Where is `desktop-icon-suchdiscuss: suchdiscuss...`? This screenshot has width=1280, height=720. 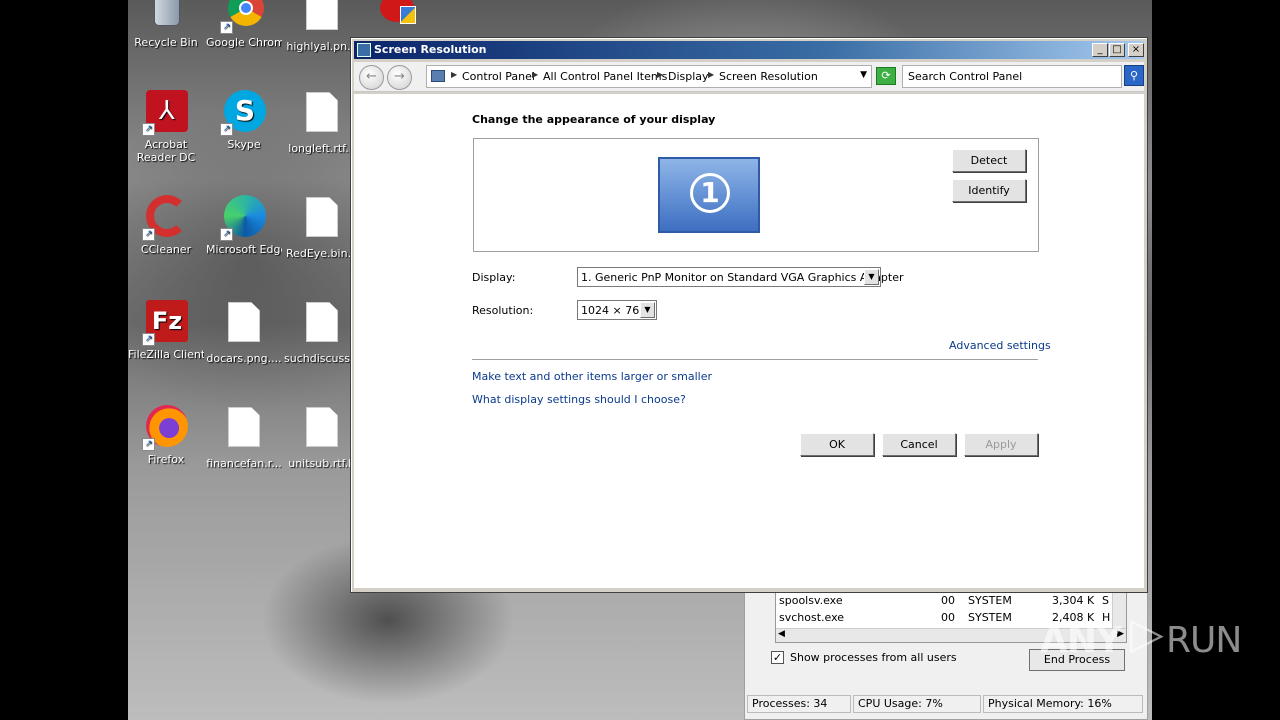 desktop-icon-suchdiscuss: suchdiscuss... is located at coordinates (322, 331).